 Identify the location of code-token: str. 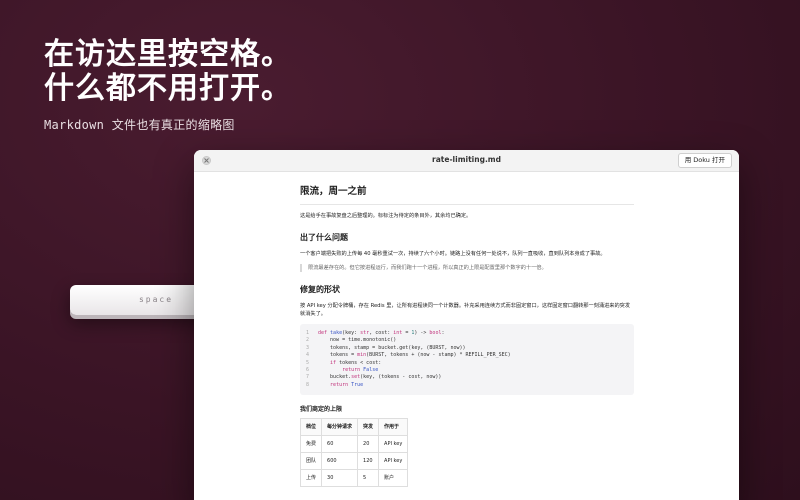
(365, 333).